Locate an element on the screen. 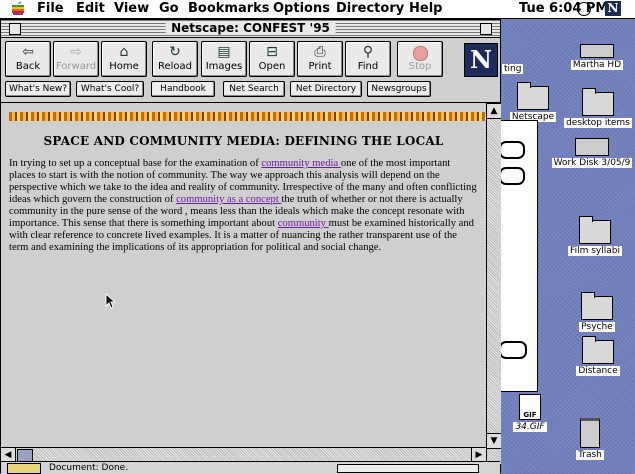 Image resolution: width=635 pixels, height=474 pixels. binoculars-icon: ⚲ is located at coordinates (368, 52).